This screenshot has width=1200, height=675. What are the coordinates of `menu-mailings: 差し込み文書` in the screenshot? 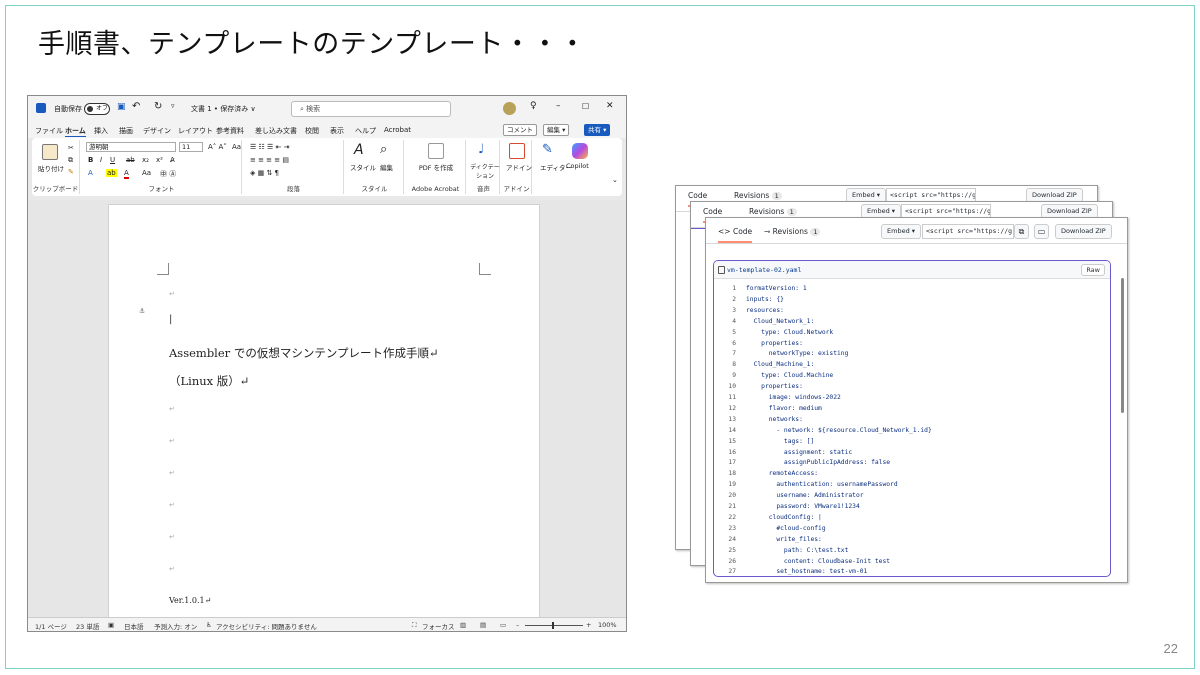 It's located at (276, 131).